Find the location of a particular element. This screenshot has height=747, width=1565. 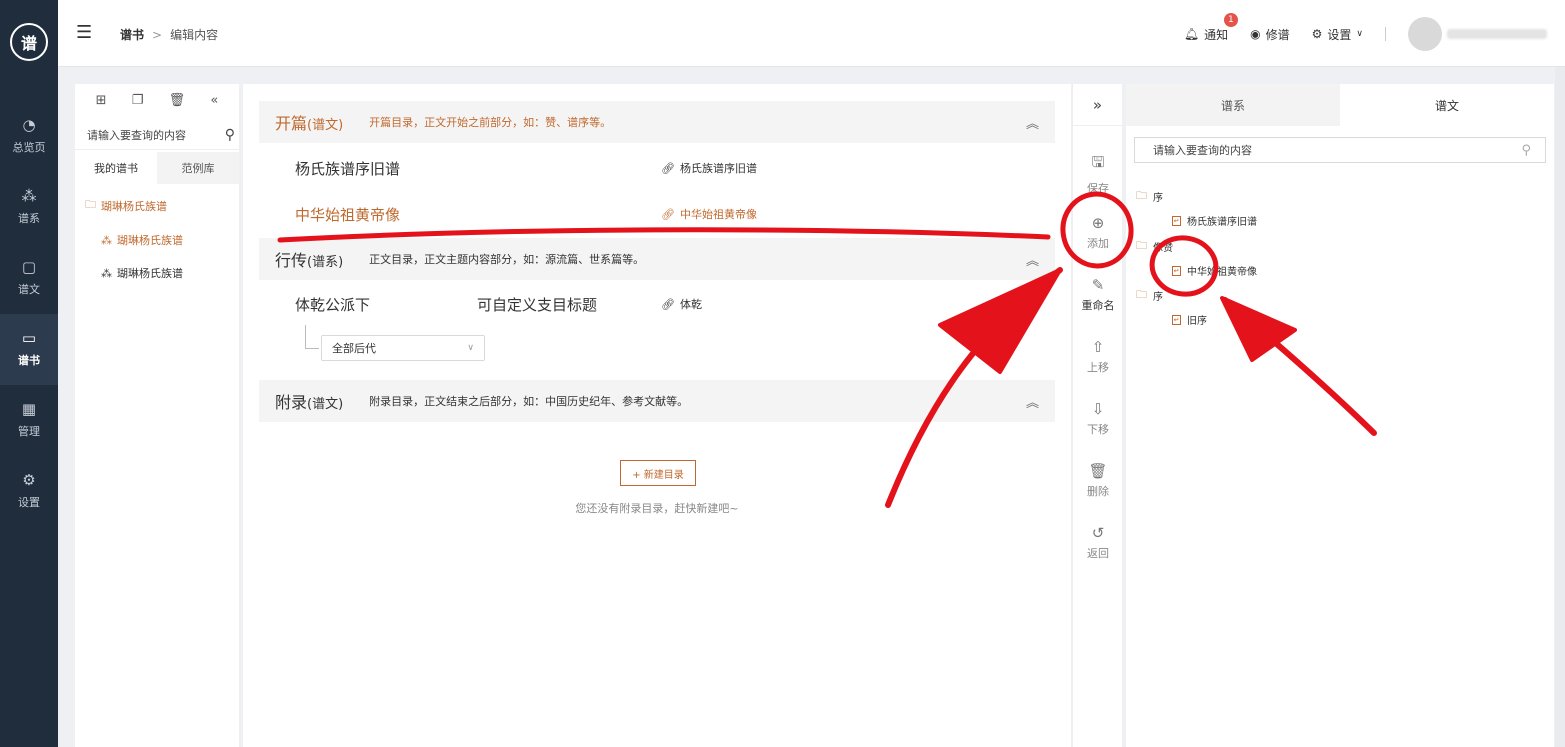

document-icon: ▢ is located at coordinates (29, 267).